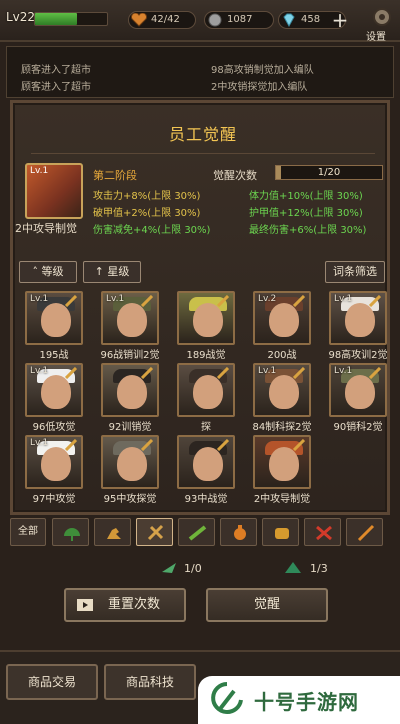 This screenshot has width=400, height=724. Describe the element at coordinates (267, 605) in the screenshot. I see `awaken-button: 觉醒` at that location.